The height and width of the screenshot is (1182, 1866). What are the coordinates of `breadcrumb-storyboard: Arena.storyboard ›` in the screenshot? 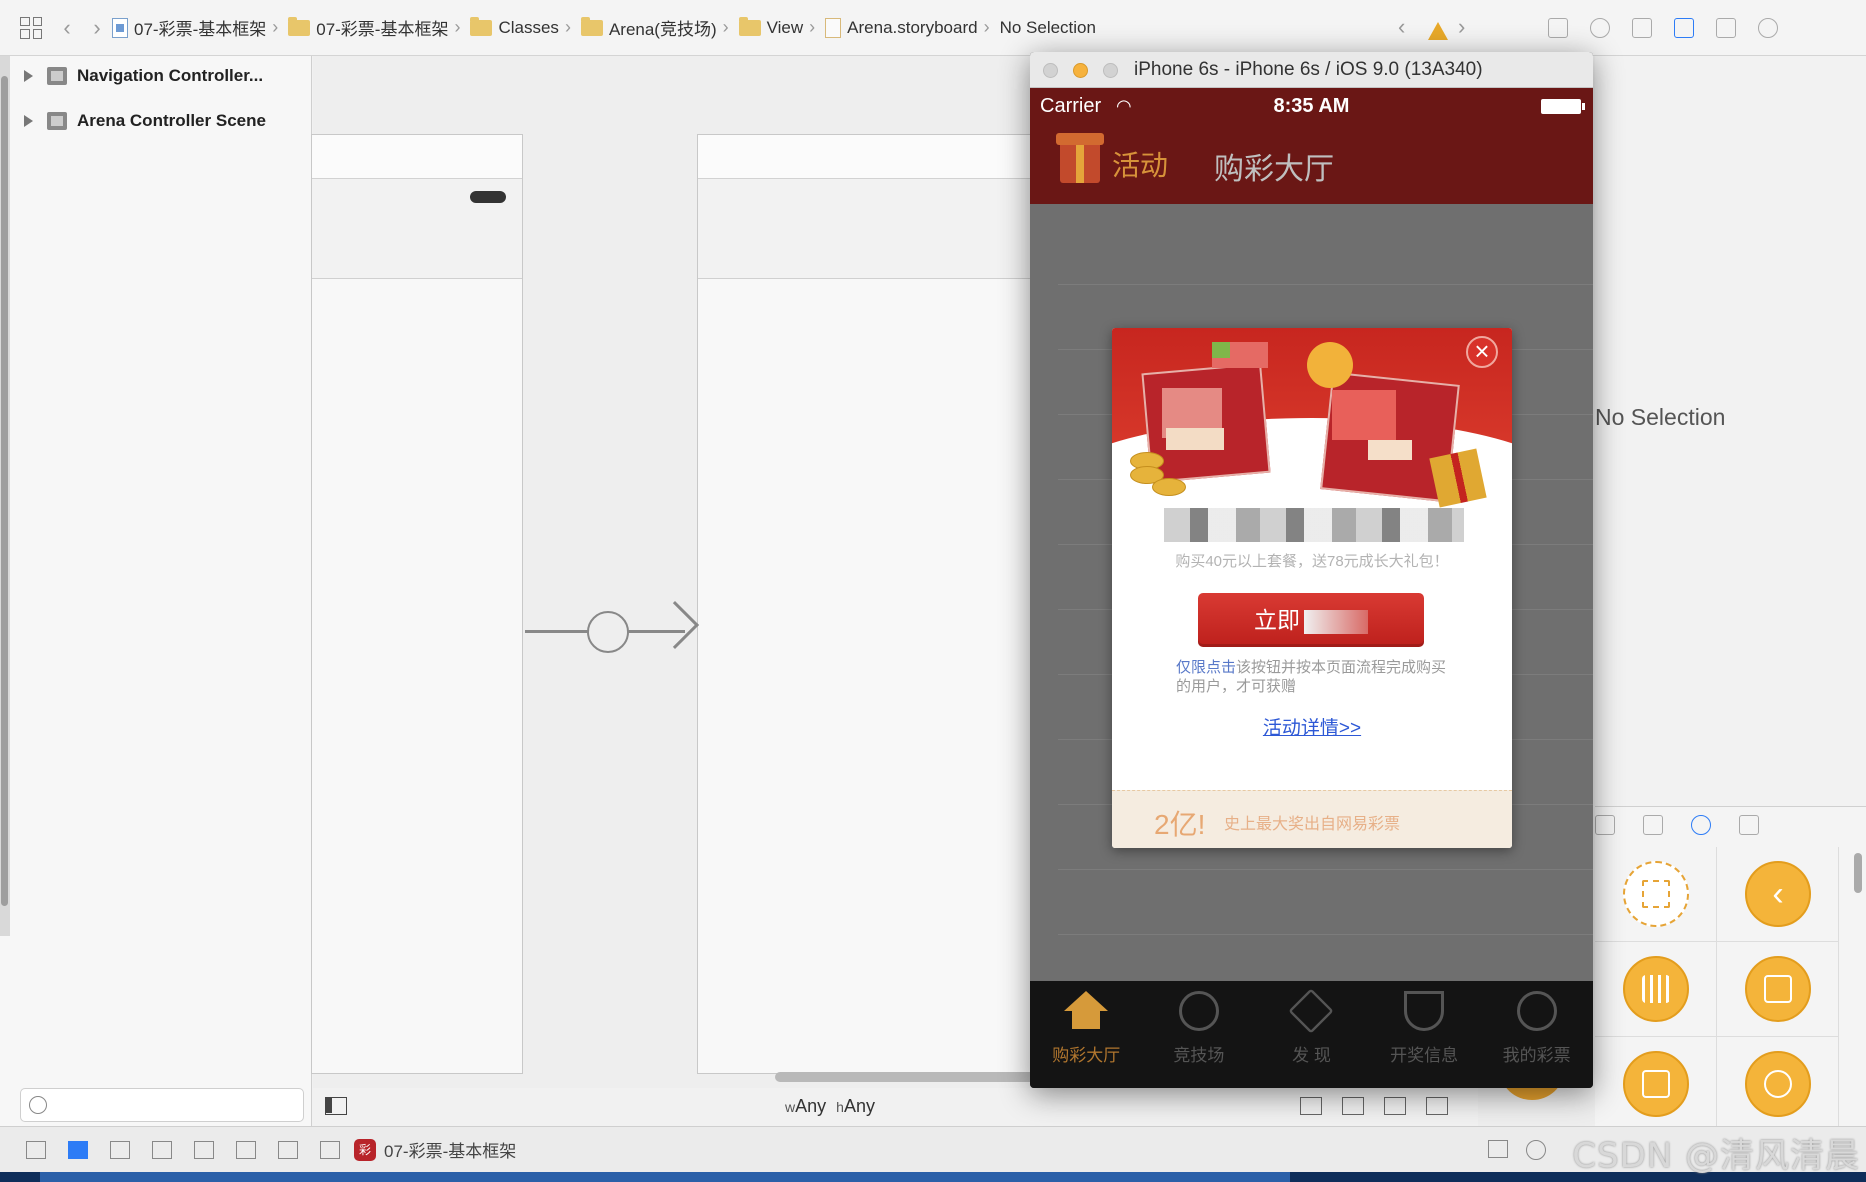 It's located at (909, 27).